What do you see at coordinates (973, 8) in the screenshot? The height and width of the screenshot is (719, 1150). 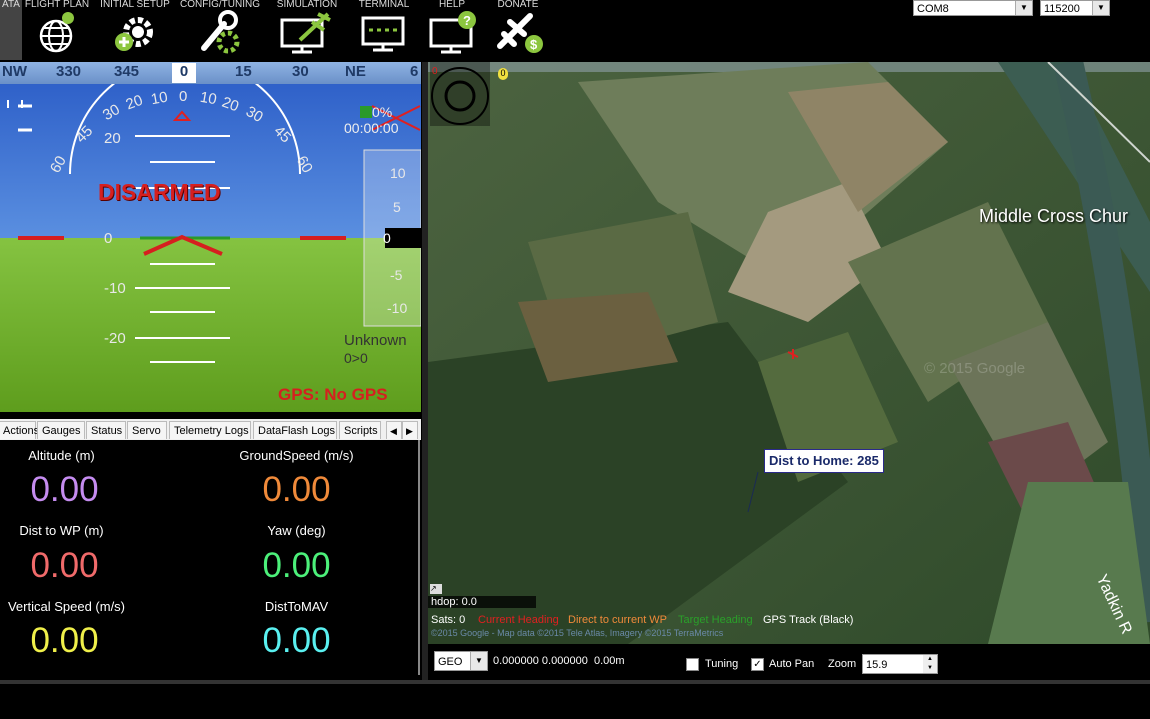 I see `com-port-select: COM8 ▼` at bounding box center [973, 8].